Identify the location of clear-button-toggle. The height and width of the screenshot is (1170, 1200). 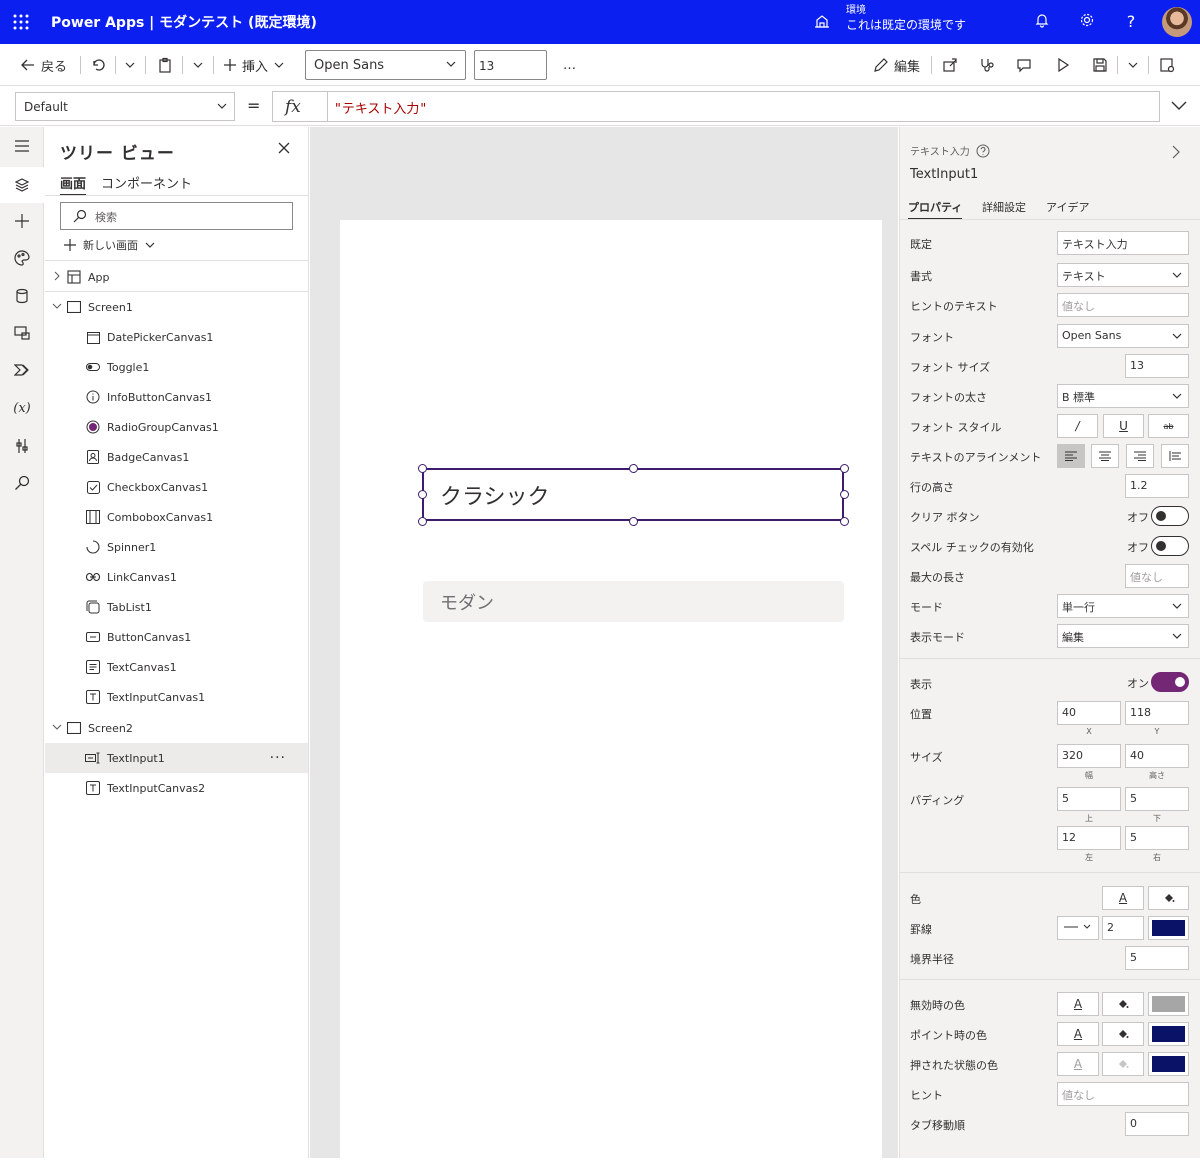
(1170, 516).